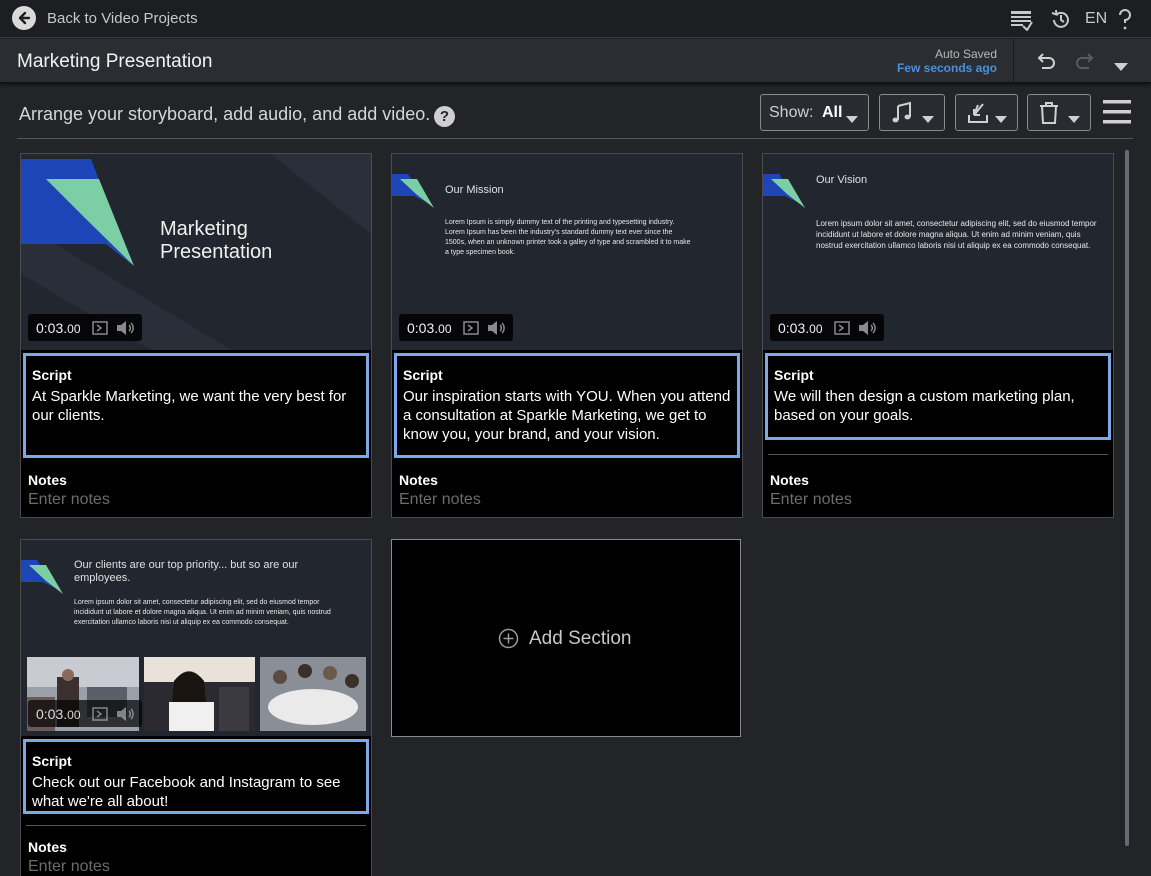 Image resolution: width=1151 pixels, height=876 pixels. What do you see at coordinates (313, 694) in the screenshot?
I see `meeting-photo` at bounding box center [313, 694].